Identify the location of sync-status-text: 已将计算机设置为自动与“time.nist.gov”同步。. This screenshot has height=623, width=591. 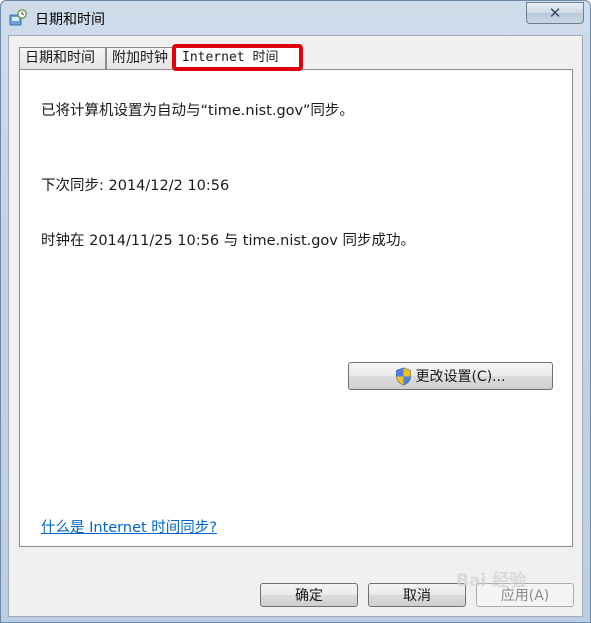
(197, 111).